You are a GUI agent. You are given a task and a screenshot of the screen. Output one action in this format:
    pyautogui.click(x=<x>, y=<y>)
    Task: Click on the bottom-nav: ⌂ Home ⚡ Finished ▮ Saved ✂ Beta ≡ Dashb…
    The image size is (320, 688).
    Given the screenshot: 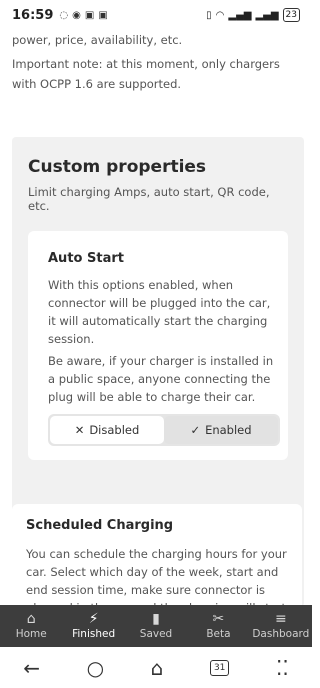 What is the action you would take?
    pyautogui.click(x=156, y=626)
    